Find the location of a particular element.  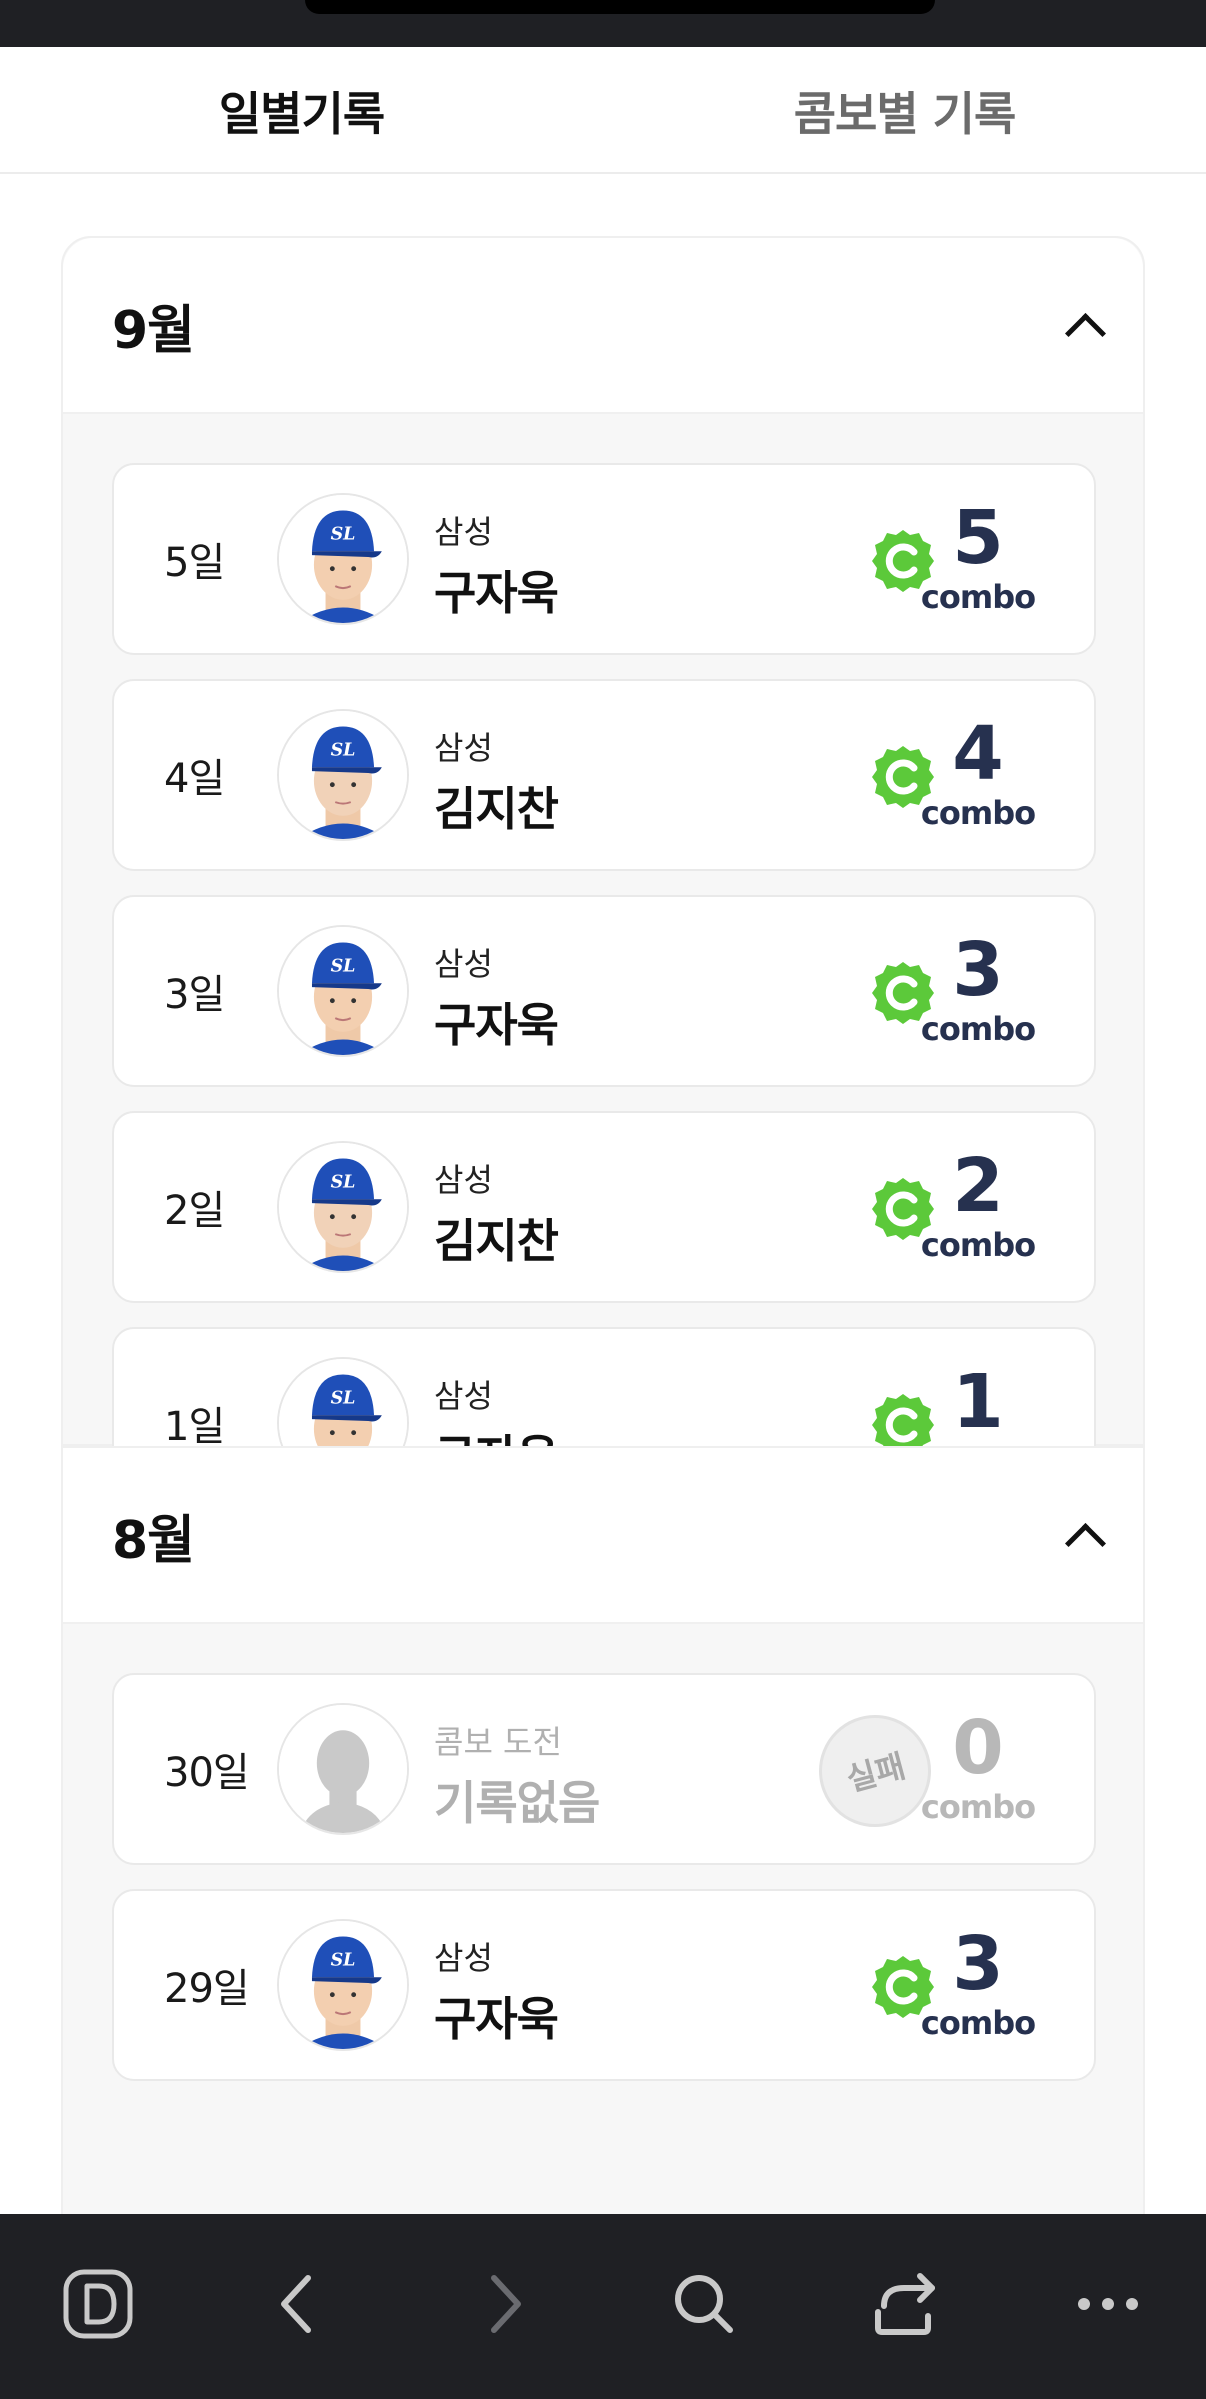

record-row: 5일 SL 삼성 구자욱 5 combo is located at coordinates (604, 559).